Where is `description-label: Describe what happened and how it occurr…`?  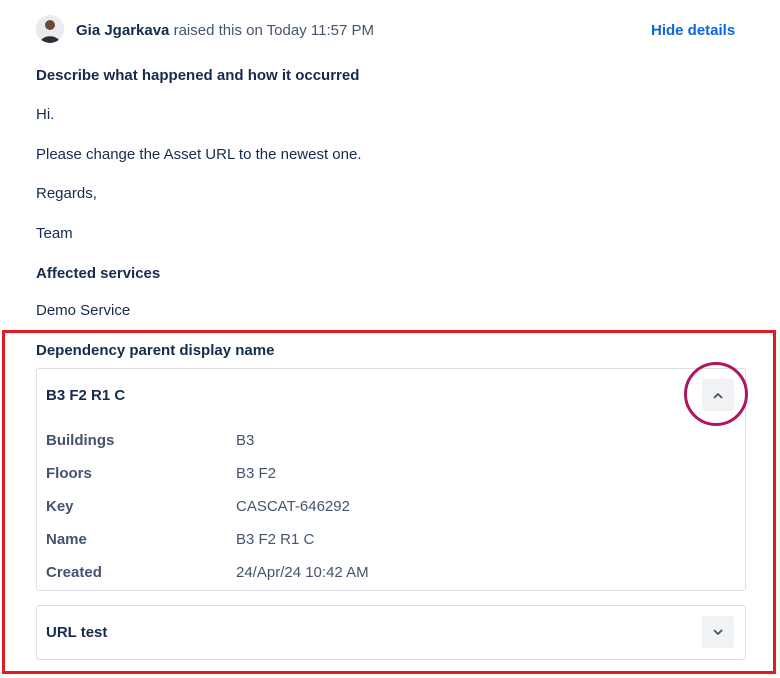 description-label: Describe what happened and how it occurr… is located at coordinates (198, 75).